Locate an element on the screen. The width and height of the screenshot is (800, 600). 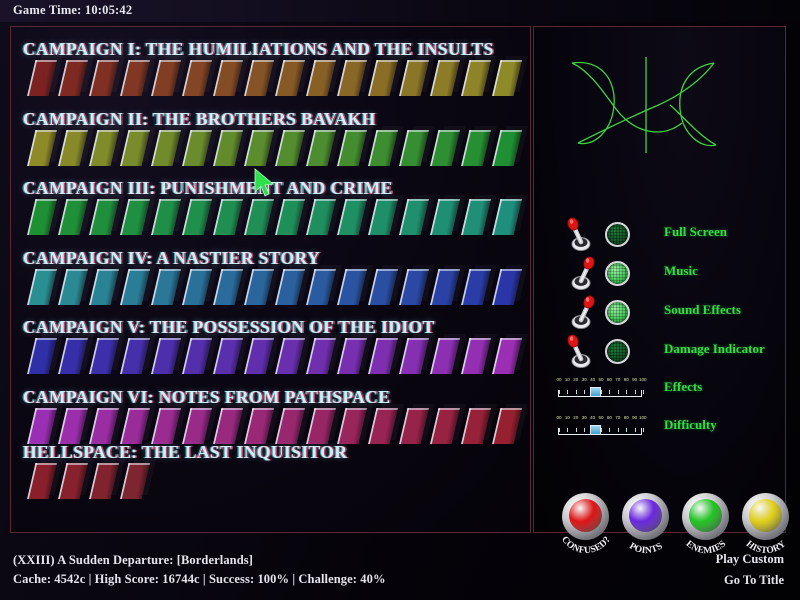
slider-tick-label: 100 is located at coordinates (643, 417).